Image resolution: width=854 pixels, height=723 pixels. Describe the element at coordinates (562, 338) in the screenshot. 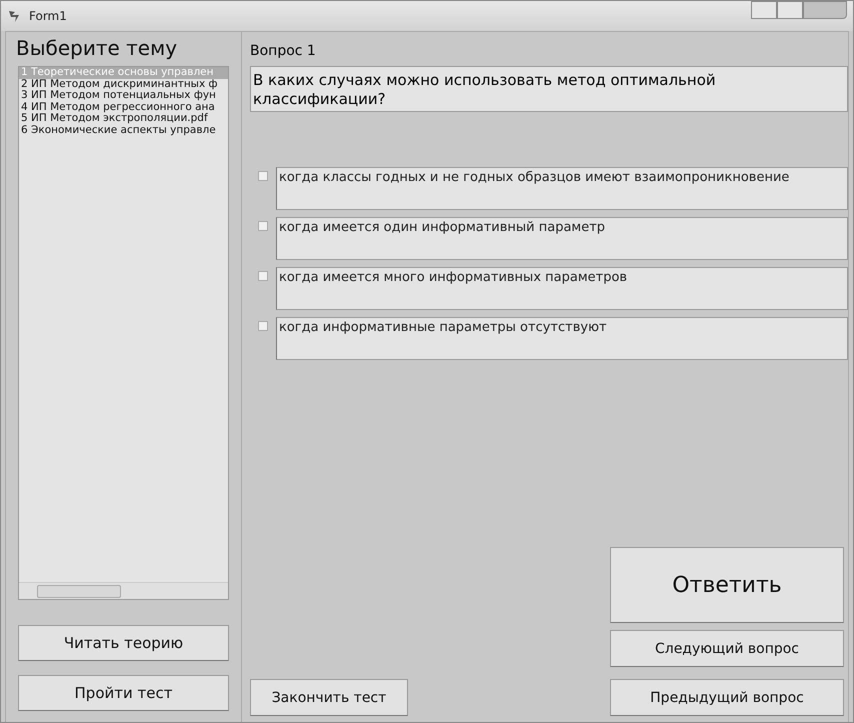

I see `answer-option-text: когда информативные параметры отсутствуют` at that location.